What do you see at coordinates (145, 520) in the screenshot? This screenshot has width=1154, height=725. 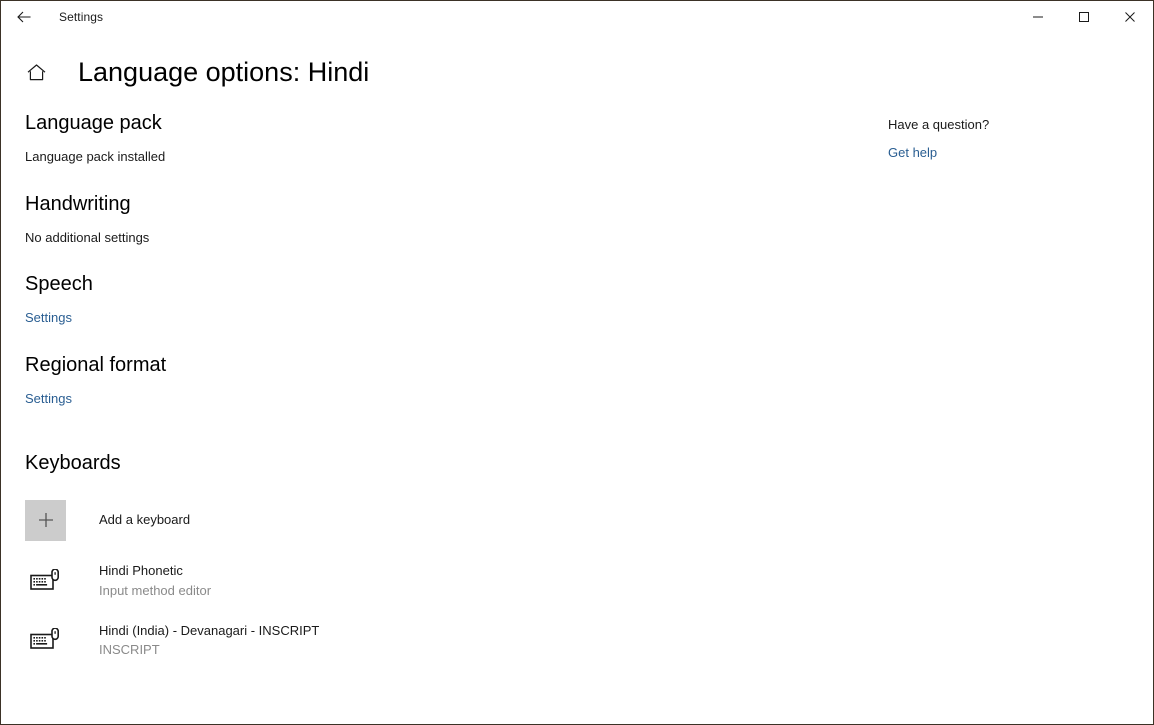 I see `add-keyboard-label: Add a keyboard` at bounding box center [145, 520].